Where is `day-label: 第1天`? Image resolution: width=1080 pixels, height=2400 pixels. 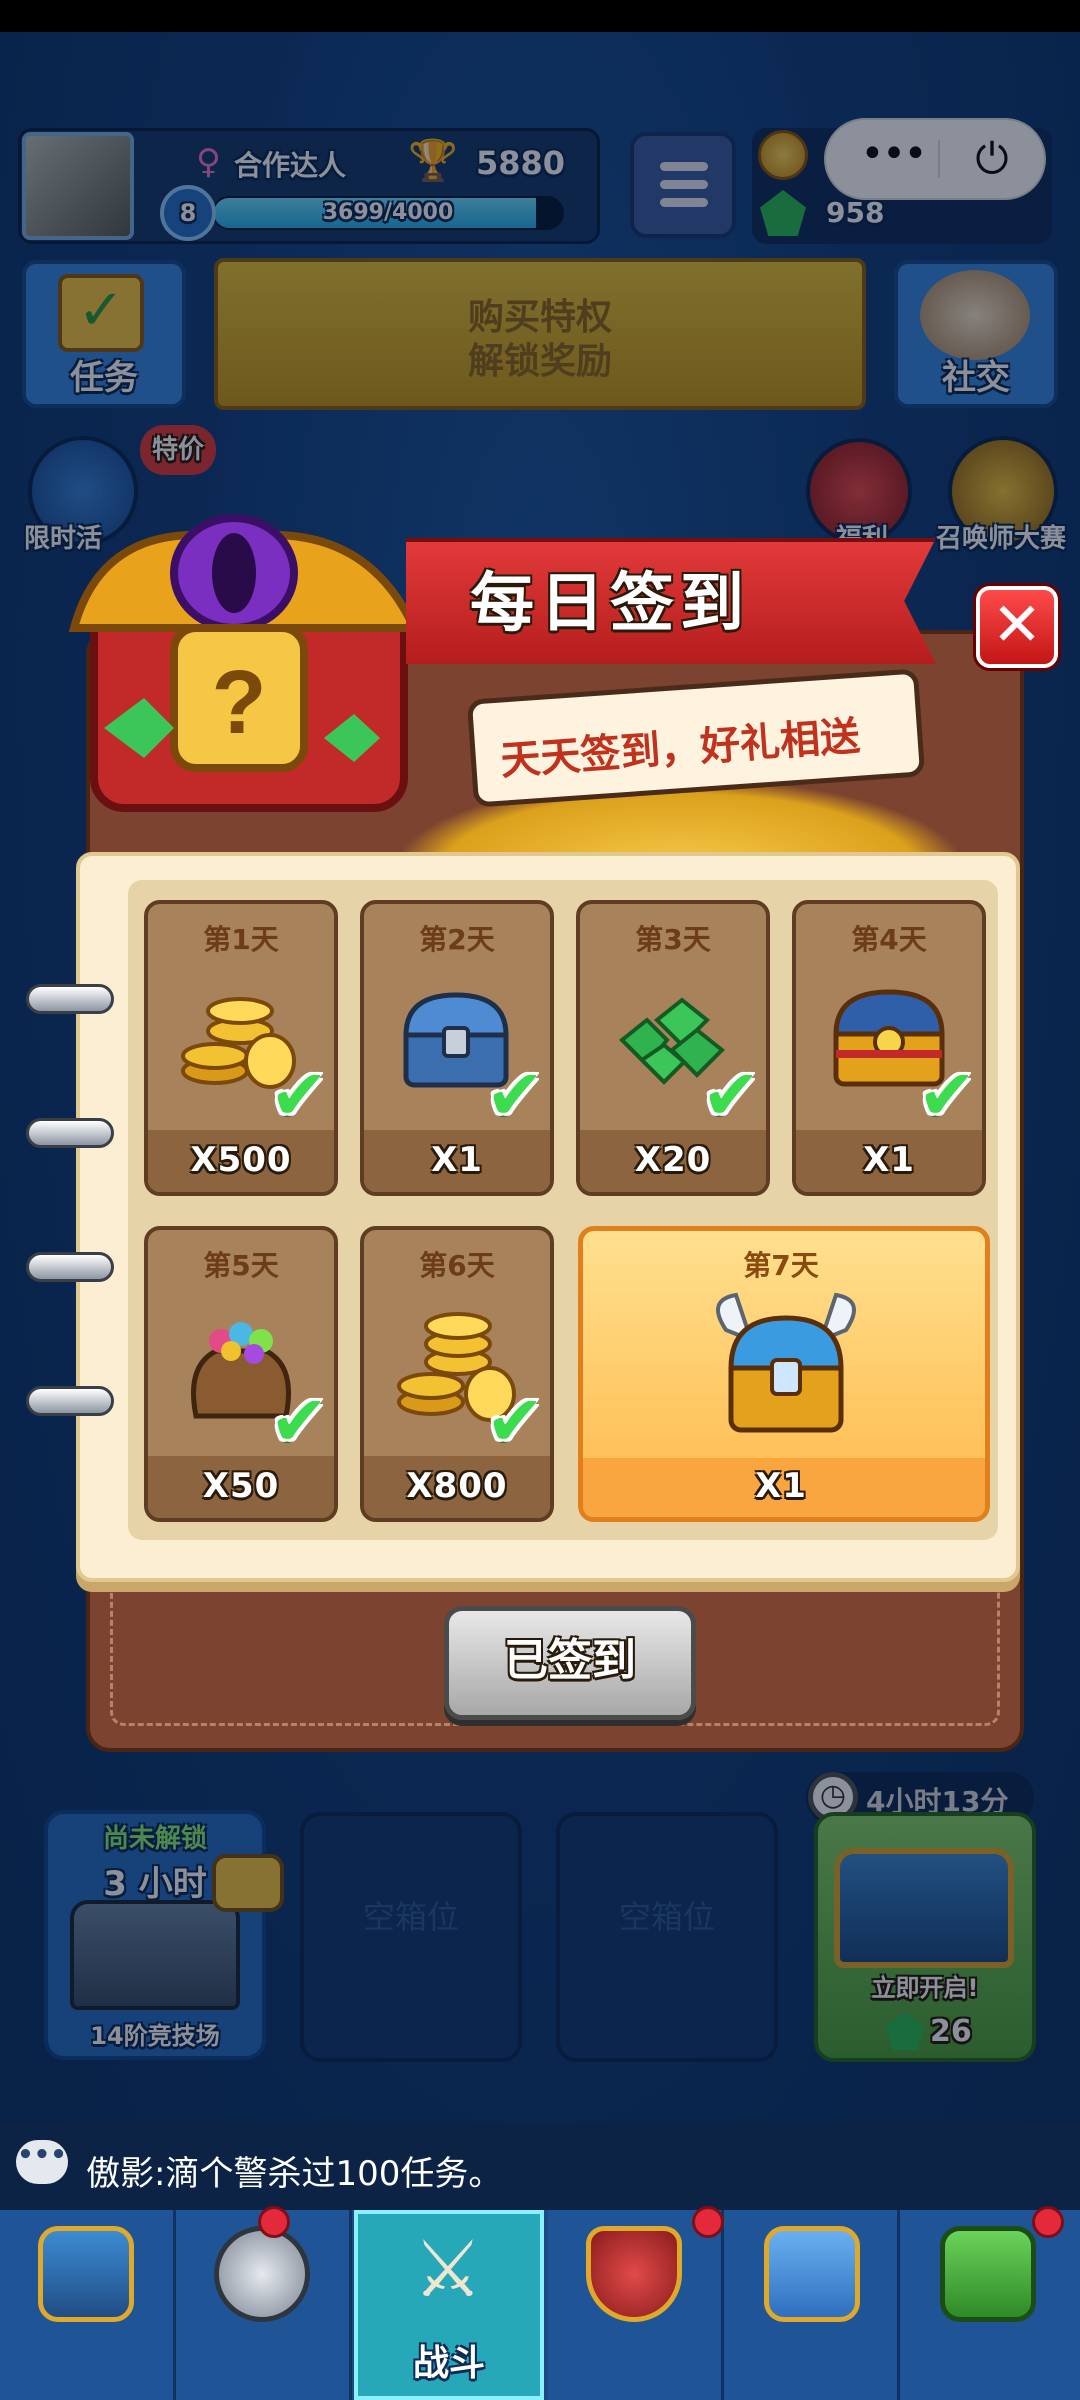
day-label: 第1天 is located at coordinates (241, 939).